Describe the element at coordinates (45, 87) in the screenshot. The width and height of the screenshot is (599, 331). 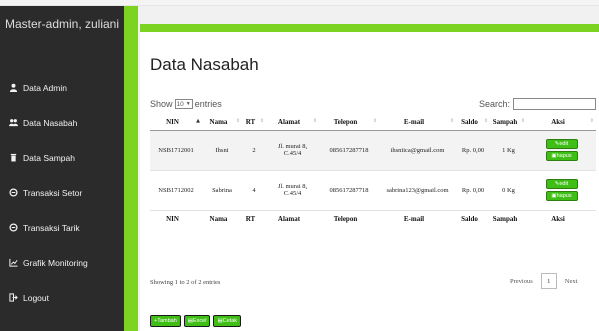
I see `sidebar-item-label: Data Admin` at that location.